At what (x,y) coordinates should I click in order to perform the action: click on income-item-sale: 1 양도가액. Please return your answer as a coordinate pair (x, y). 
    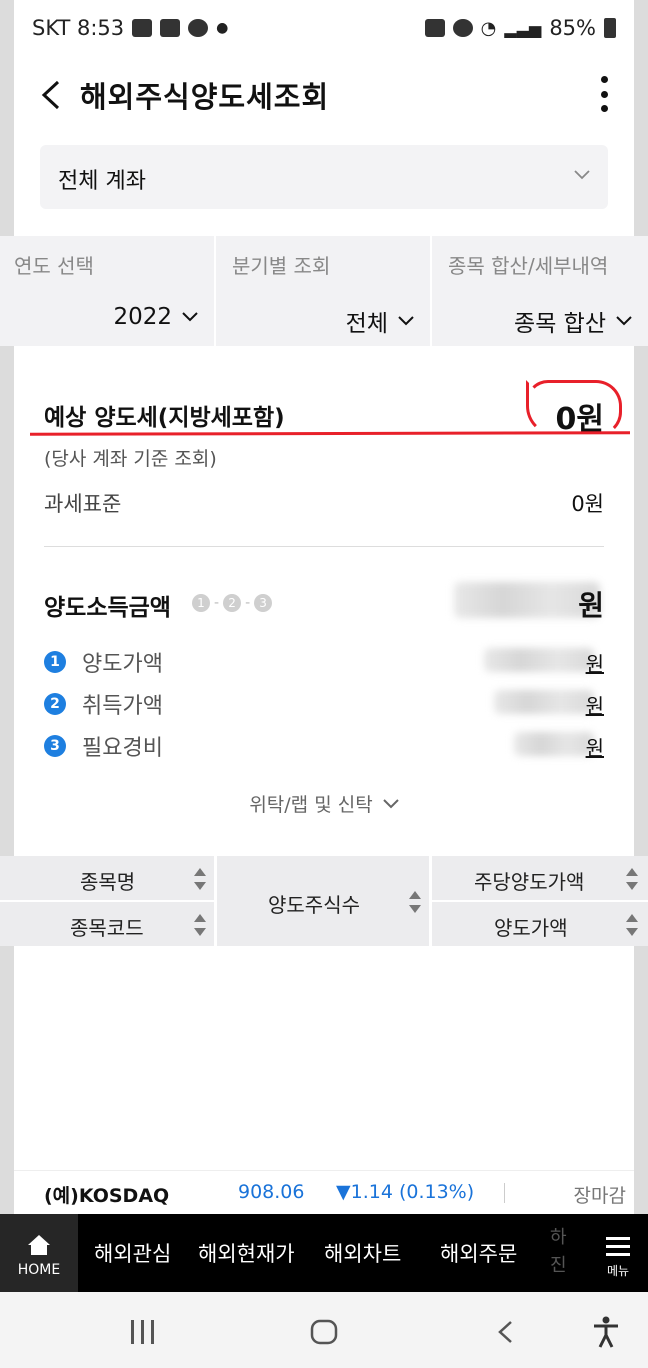
    Looking at the image, I should click on (103, 662).